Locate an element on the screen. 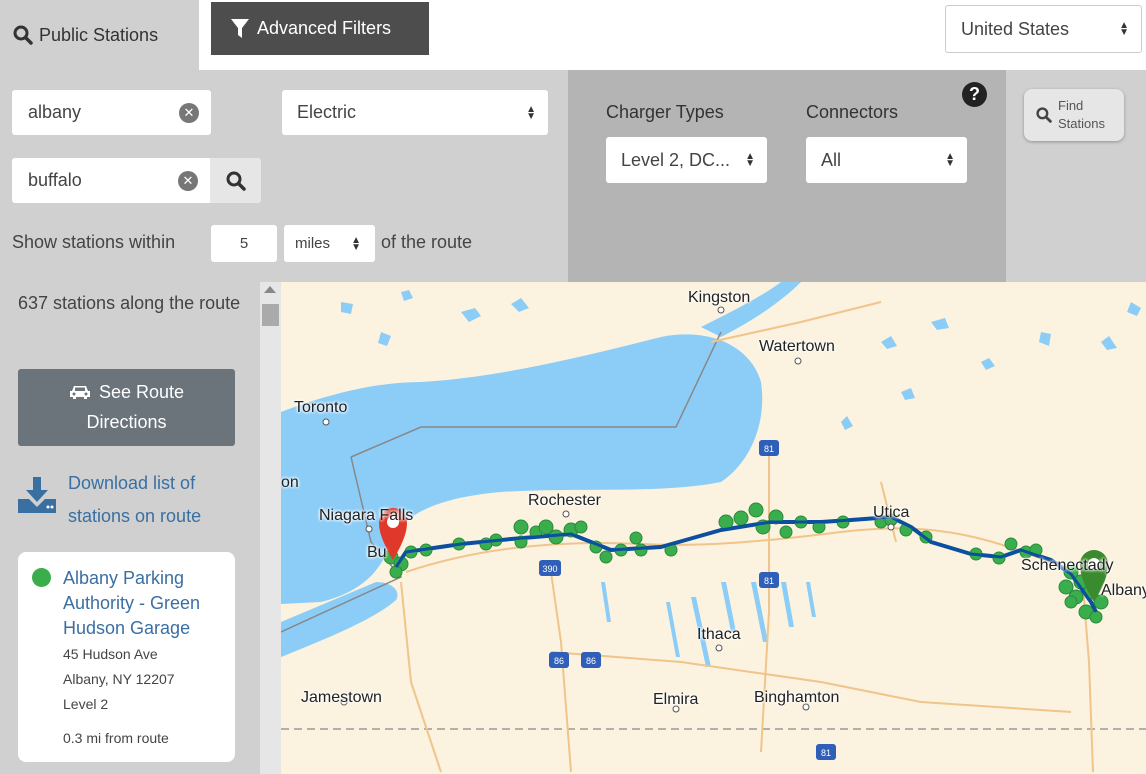 This screenshot has width=1146, height=774. find-stations-button: Find Stations is located at coordinates (1074, 115).